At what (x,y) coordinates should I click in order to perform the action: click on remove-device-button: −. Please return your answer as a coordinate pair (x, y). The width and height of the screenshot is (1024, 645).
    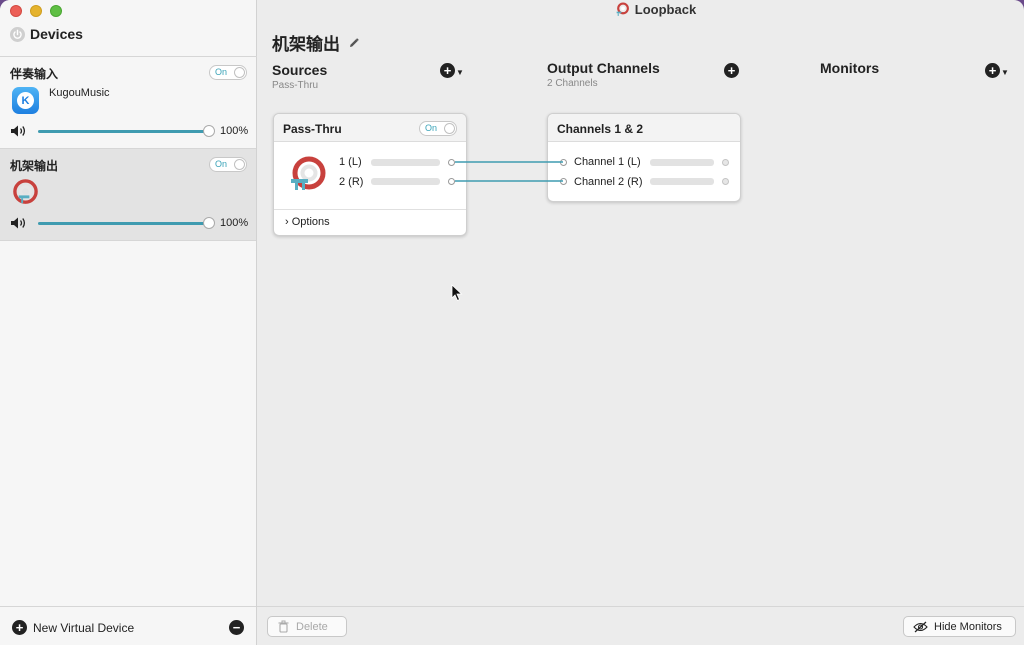
    Looking at the image, I should click on (236, 627).